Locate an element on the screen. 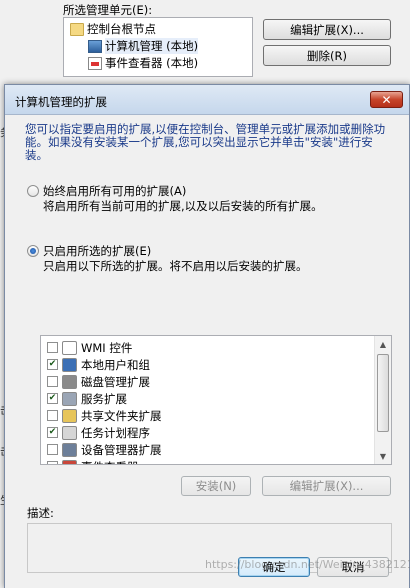 The image size is (410, 588). install-button: 安装(N) is located at coordinates (216, 486).